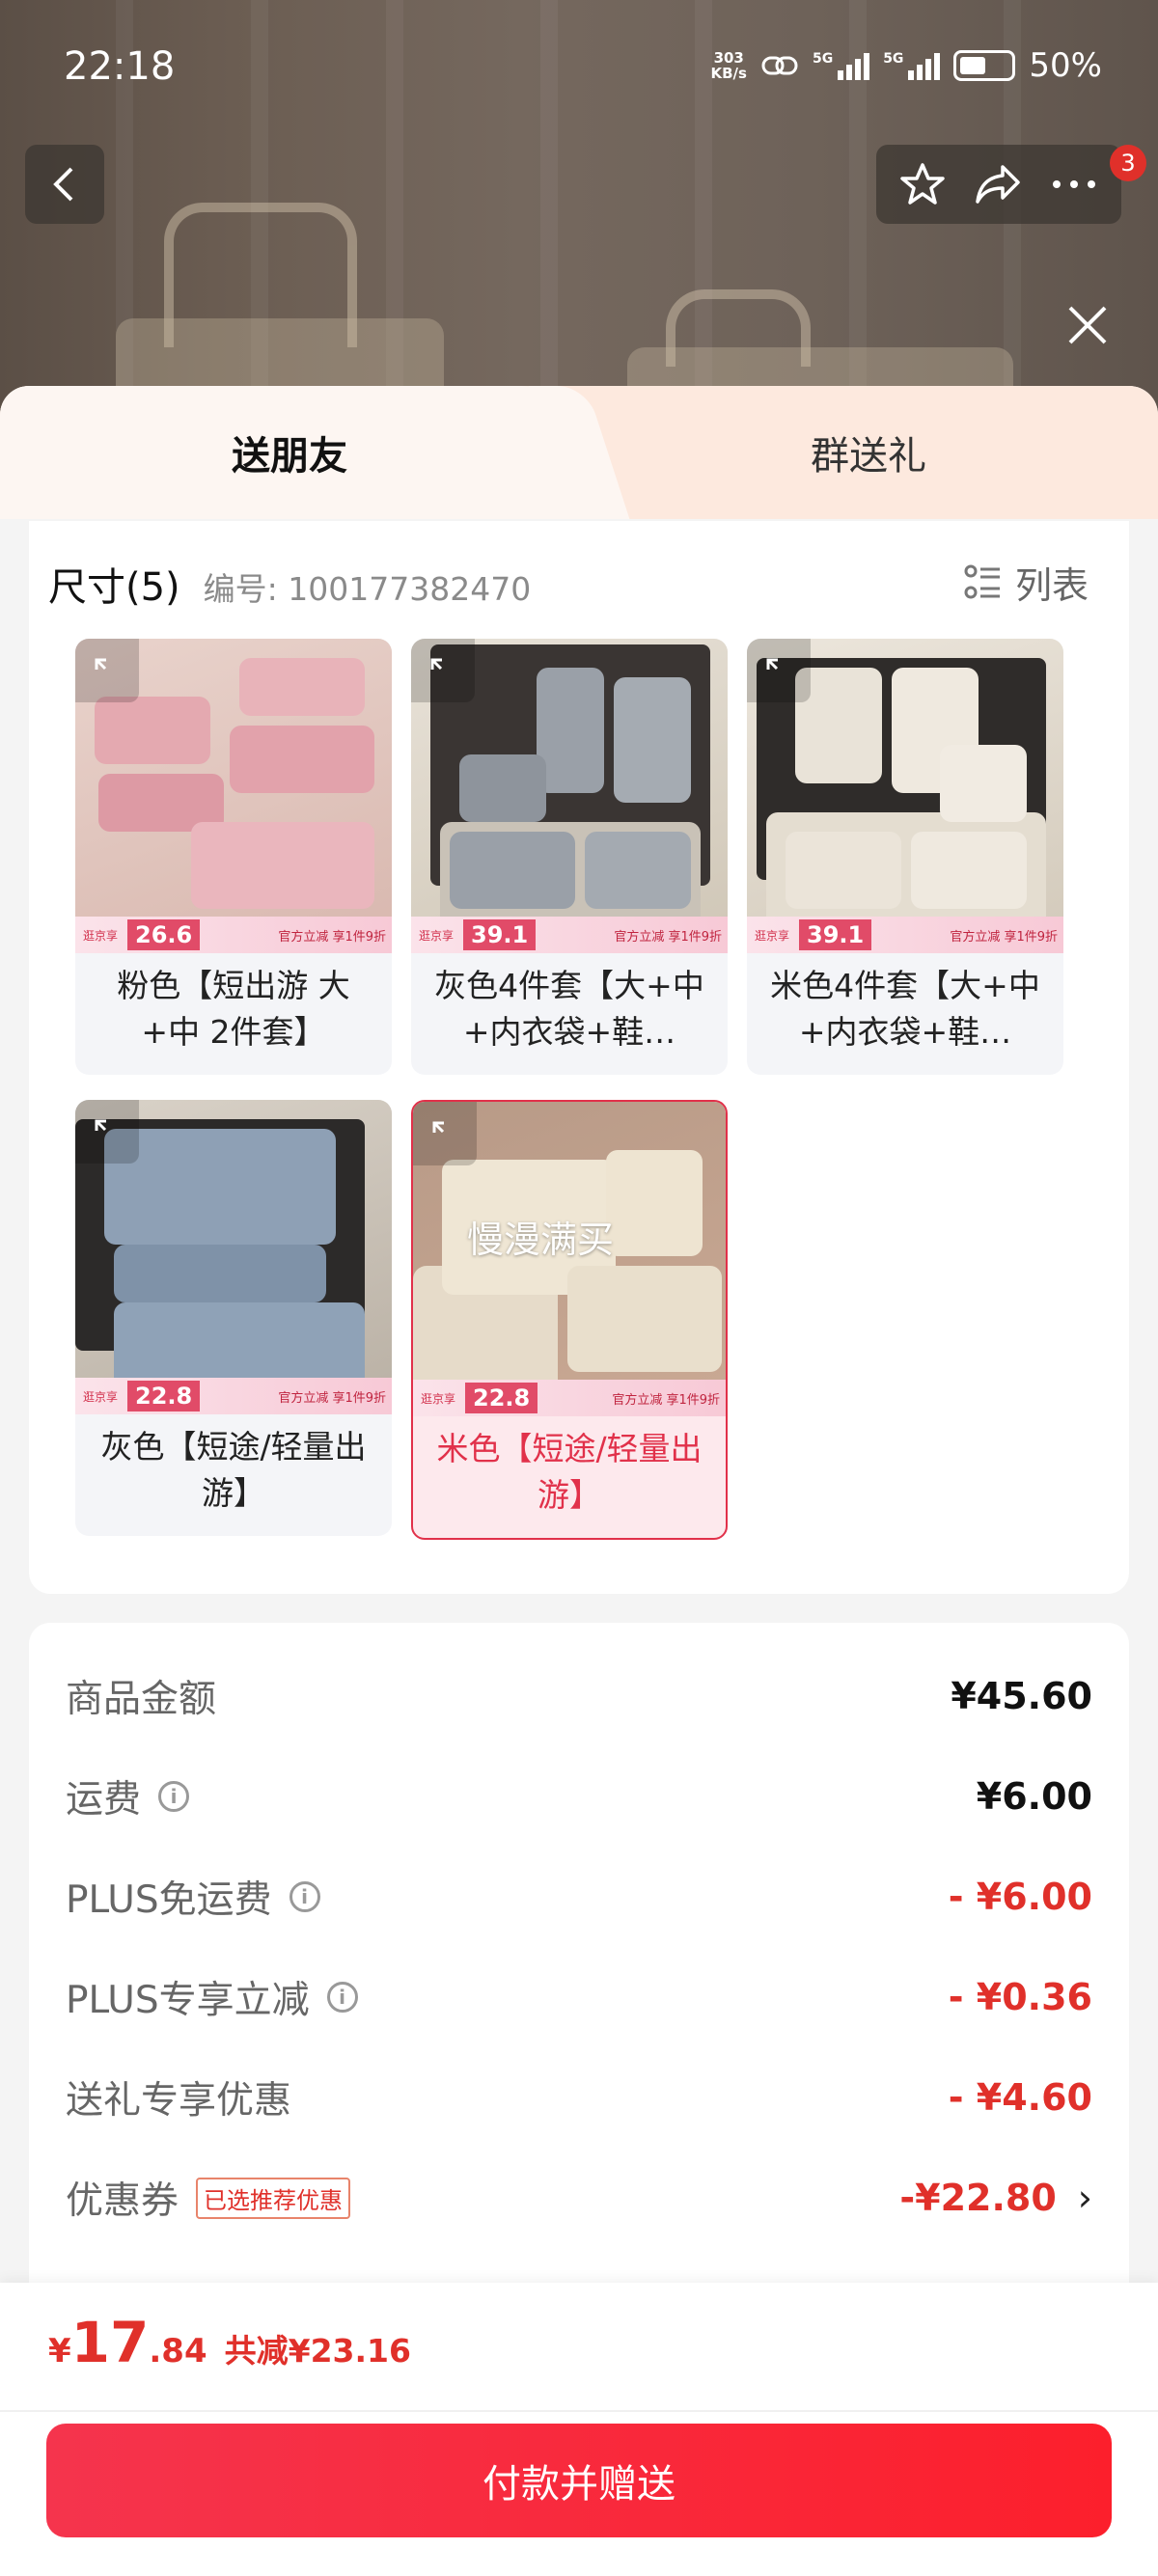 This screenshot has height=2576, width=1158. I want to click on link-icon, so click(779, 65).